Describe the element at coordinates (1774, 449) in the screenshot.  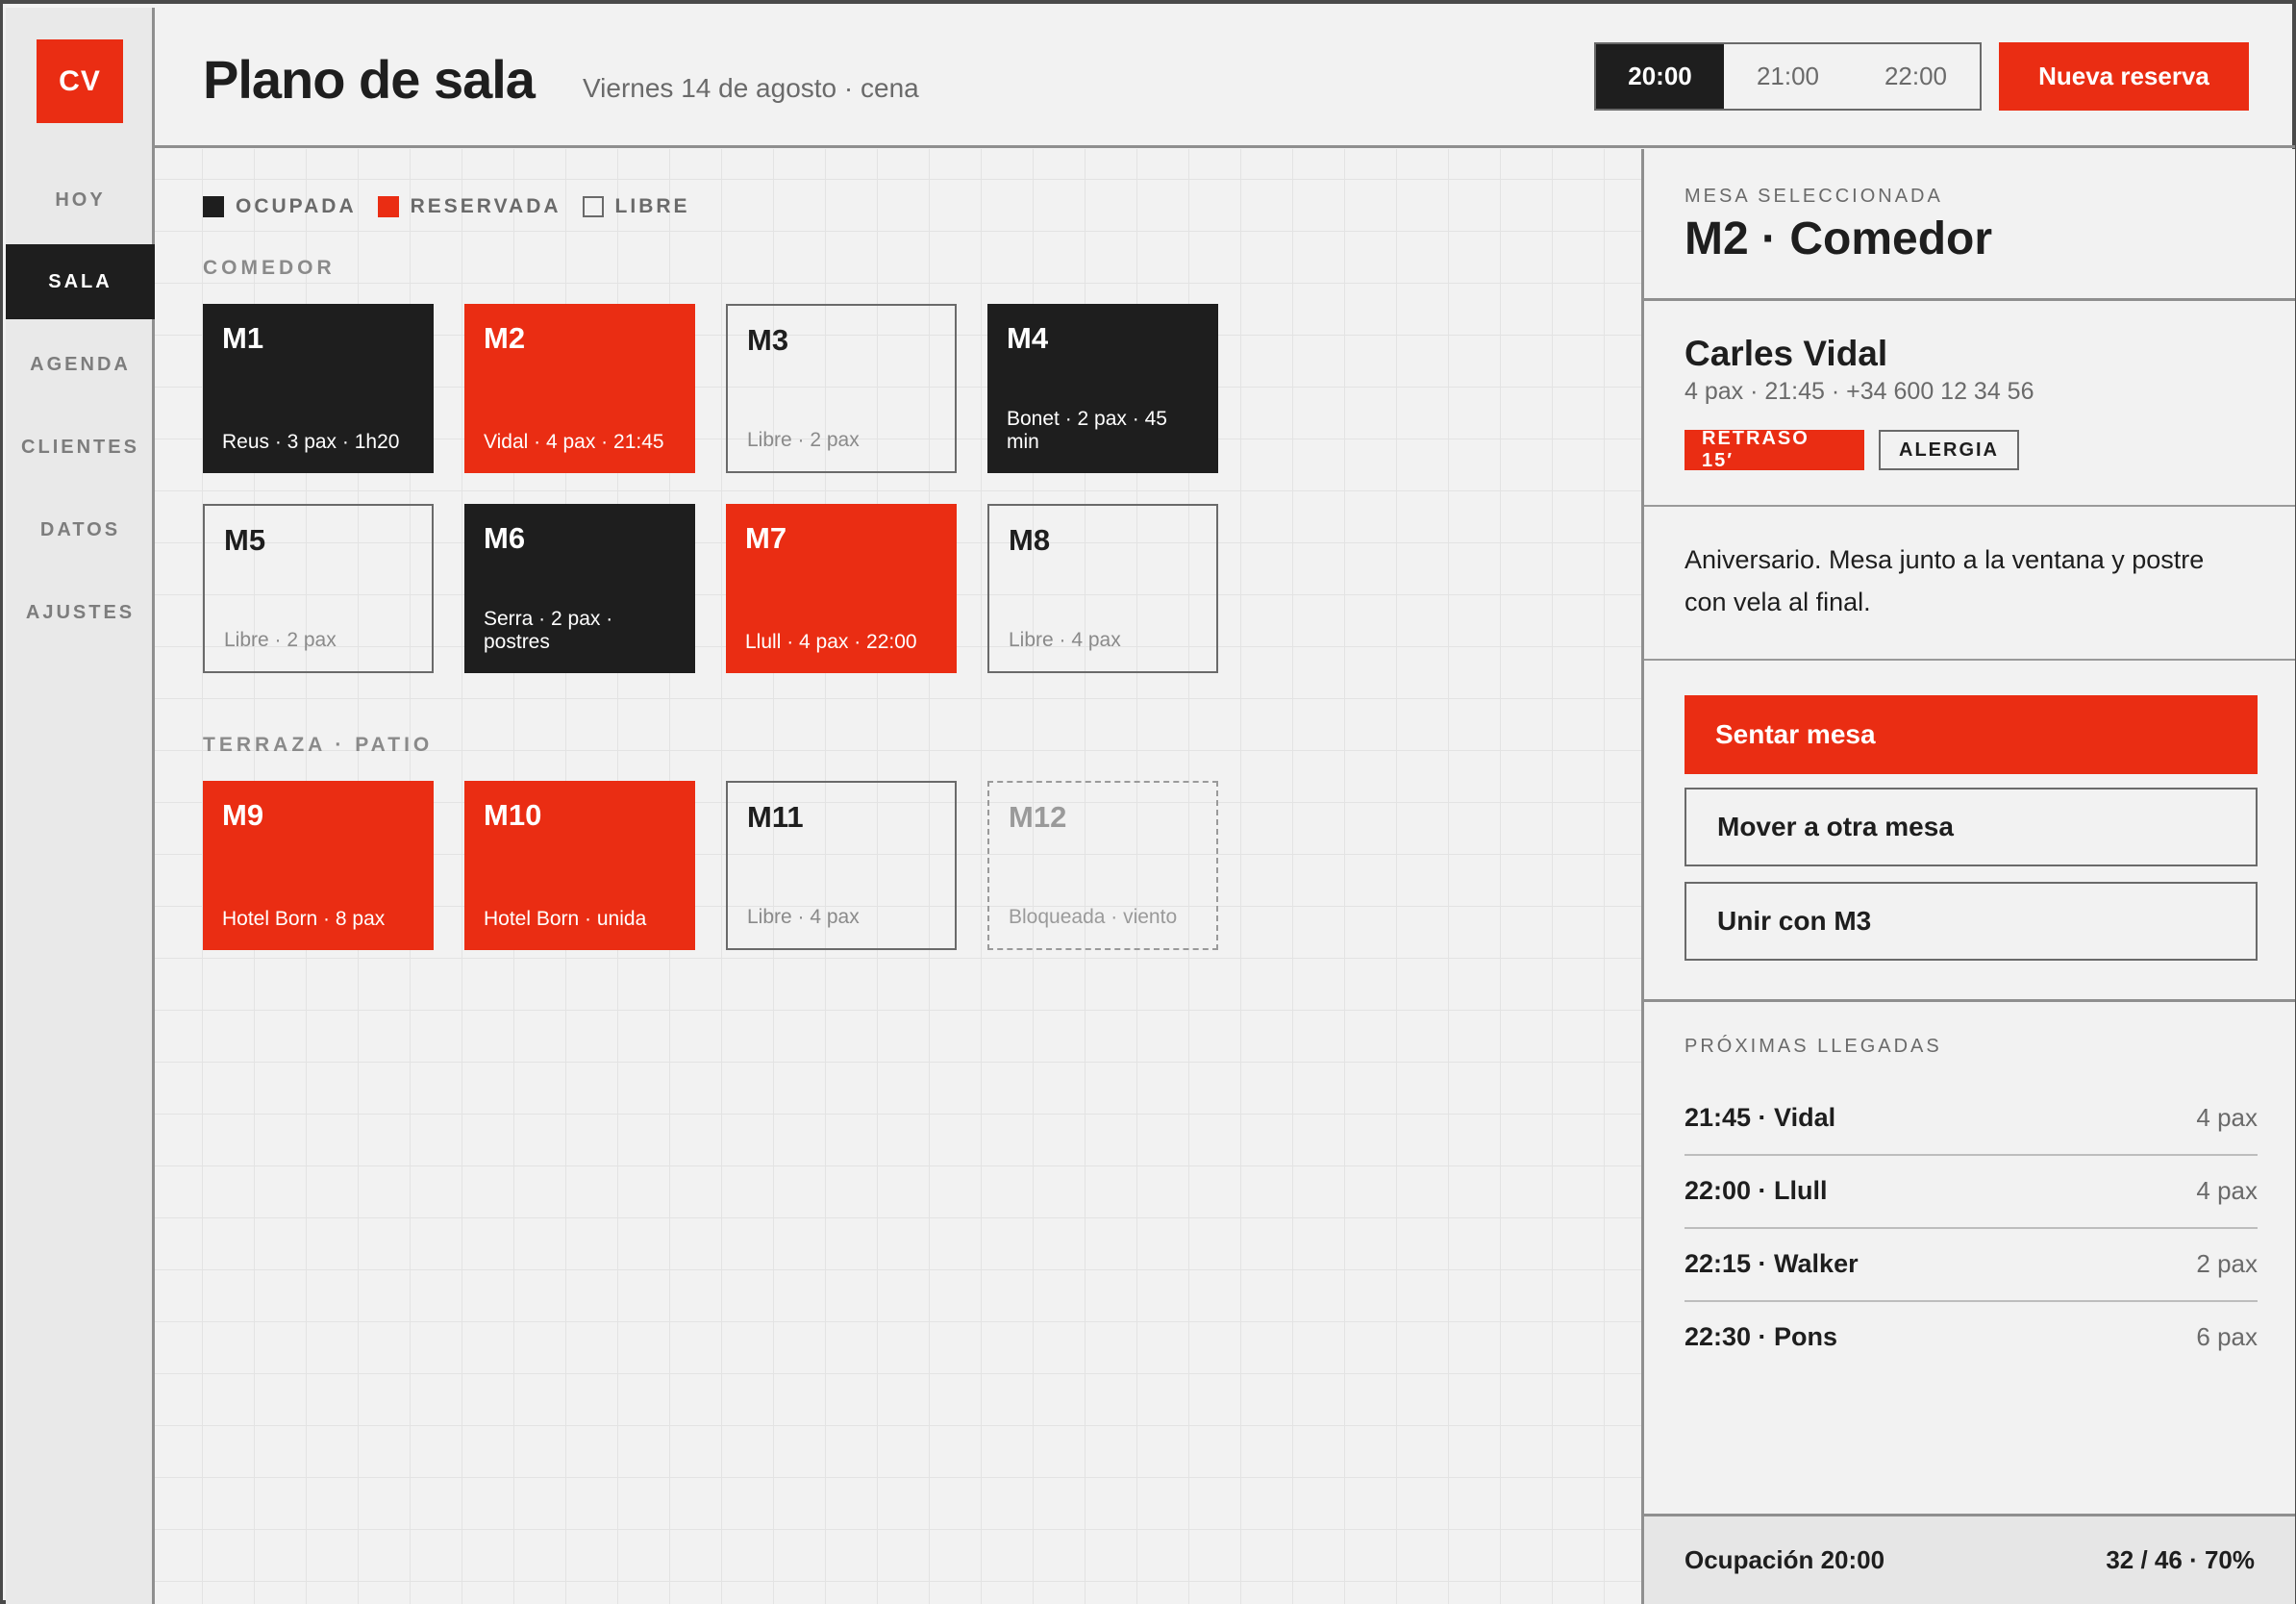
I see `delay-badge: RETRASO 15′` at that location.